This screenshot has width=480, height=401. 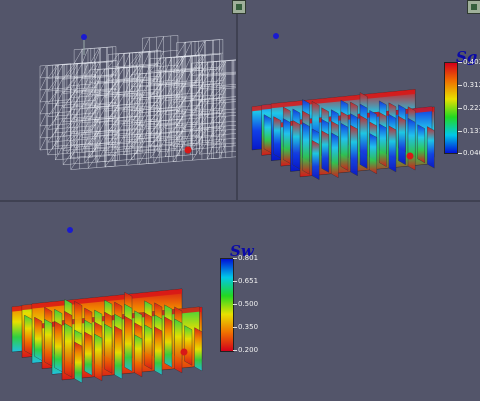 What do you see at coordinates (468, 85) in the screenshot?
I see `sg-tick-label: 0.312` at bounding box center [468, 85].